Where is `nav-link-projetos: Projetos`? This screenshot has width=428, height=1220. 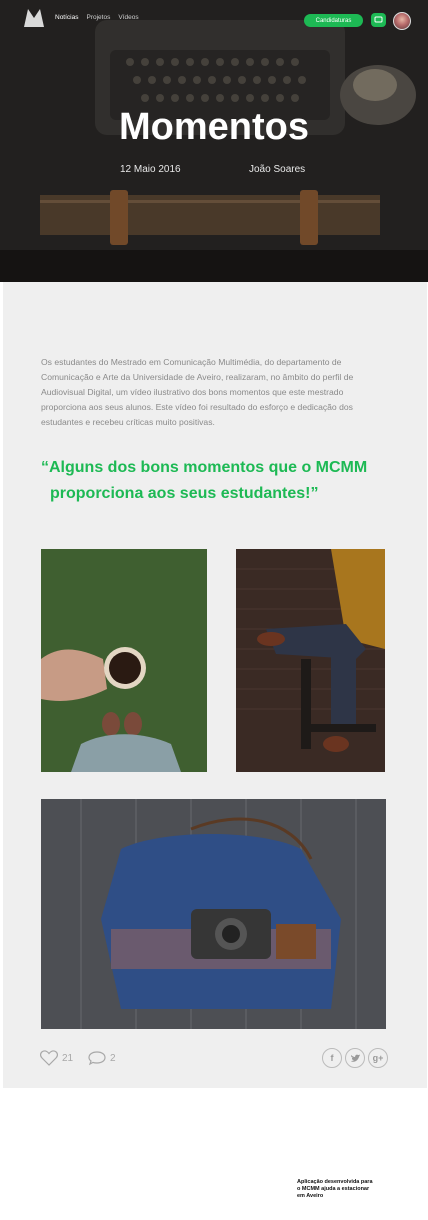
nav-link-projetos: Projetos is located at coordinates (98, 17).